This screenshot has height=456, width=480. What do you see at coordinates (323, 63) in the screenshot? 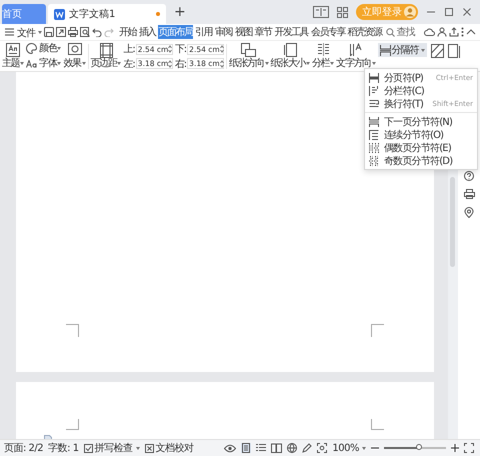
I see `layout-button: 分栏` at bounding box center [323, 63].